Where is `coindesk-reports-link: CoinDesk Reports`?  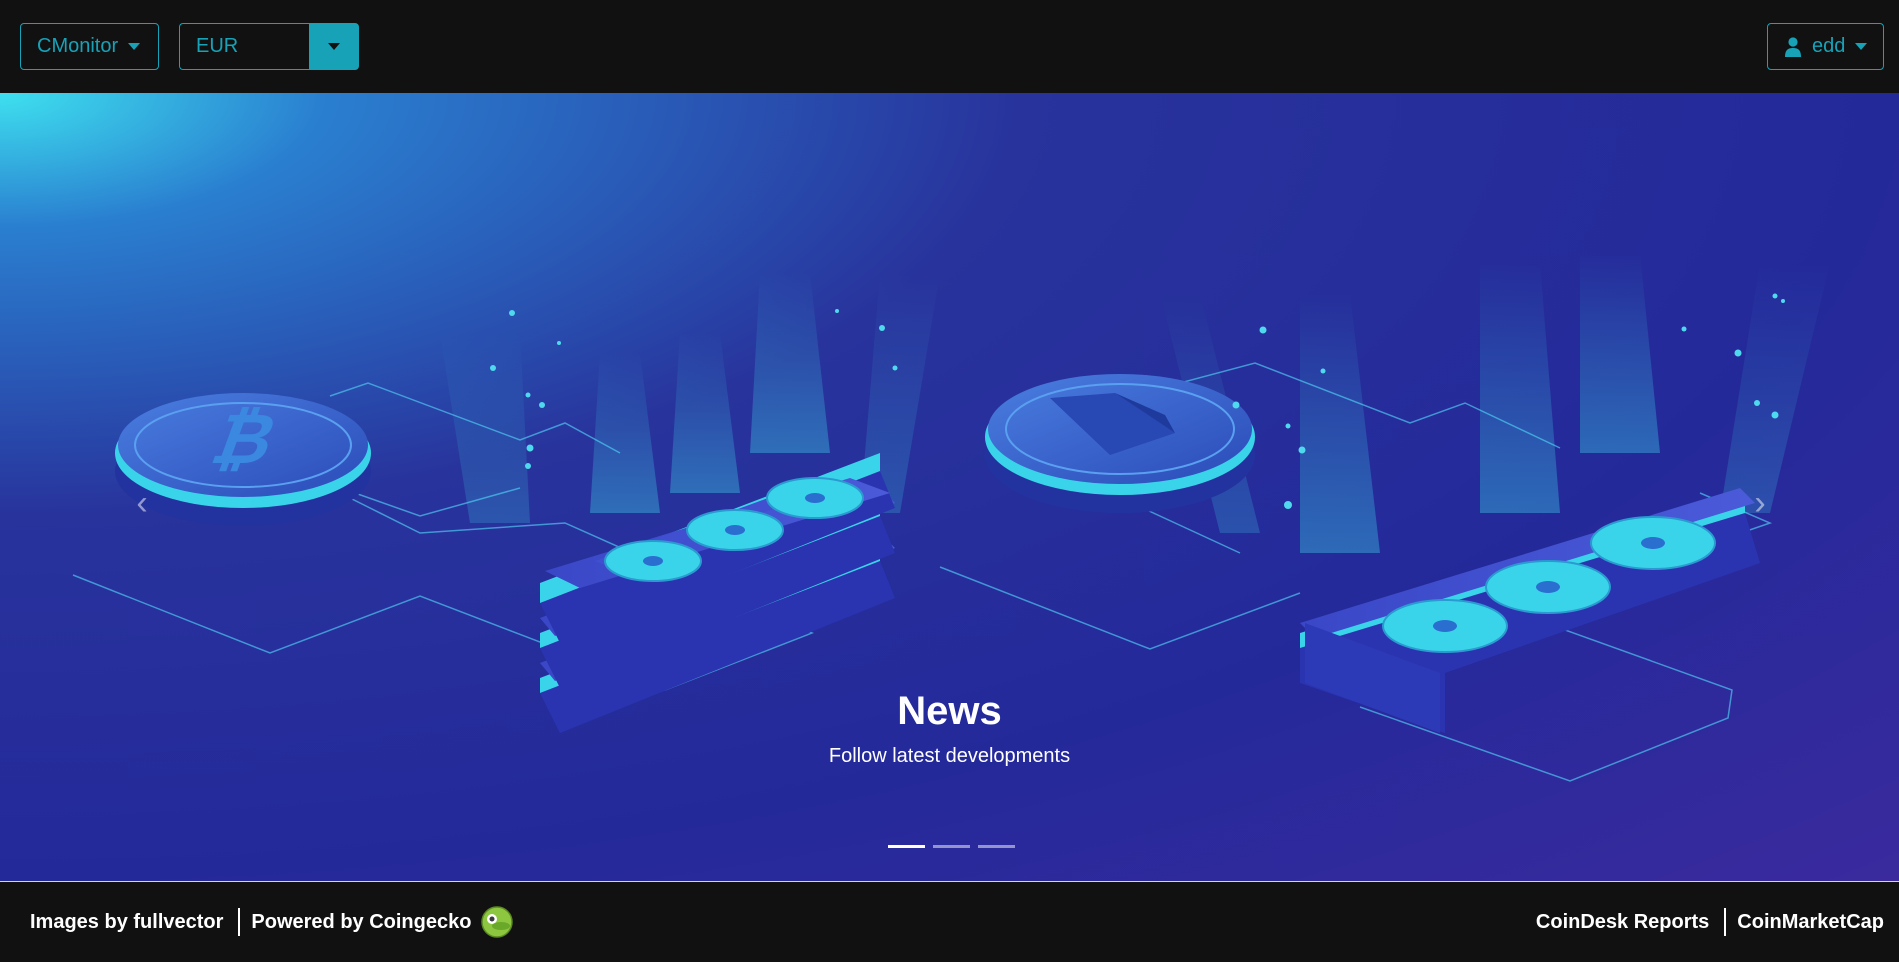
coindesk-reports-link: CoinDesk Reports is located at coordinates (1622, 922).